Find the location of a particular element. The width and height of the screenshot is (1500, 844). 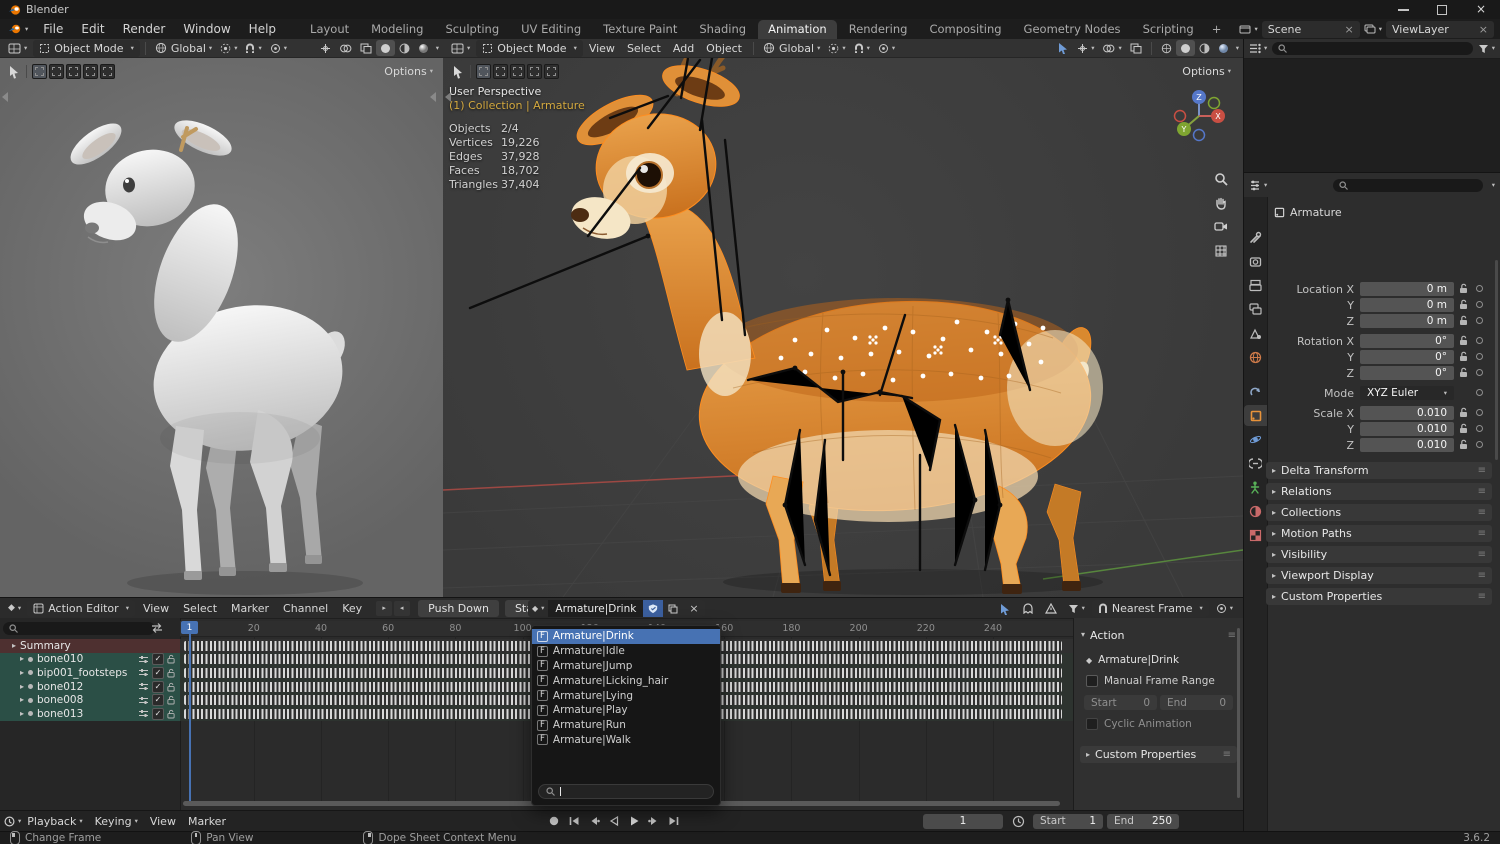

close-icon: × is located at coordinates (1481, 9).